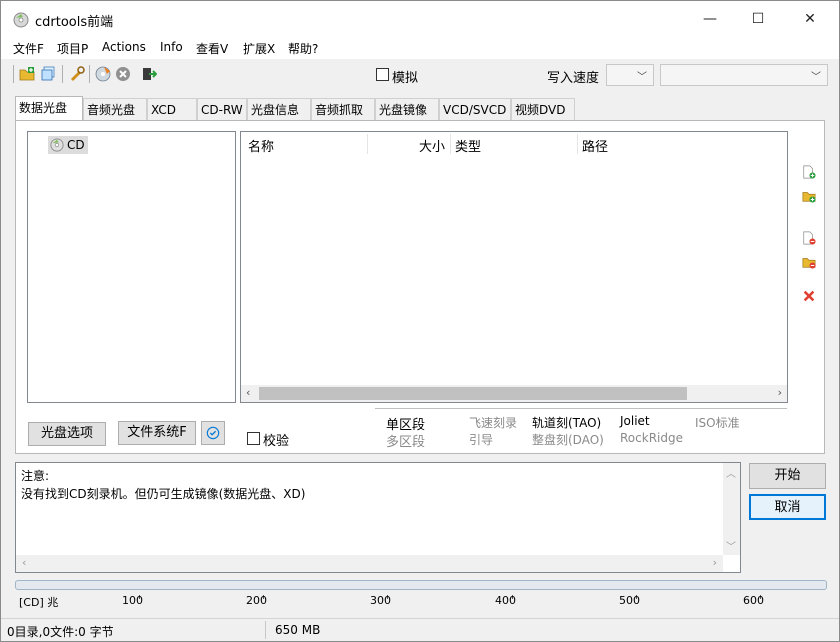  Describe the element at coordinates (132, 600) in the screenshot. I see `ruler-tick-label: 100` at that location.